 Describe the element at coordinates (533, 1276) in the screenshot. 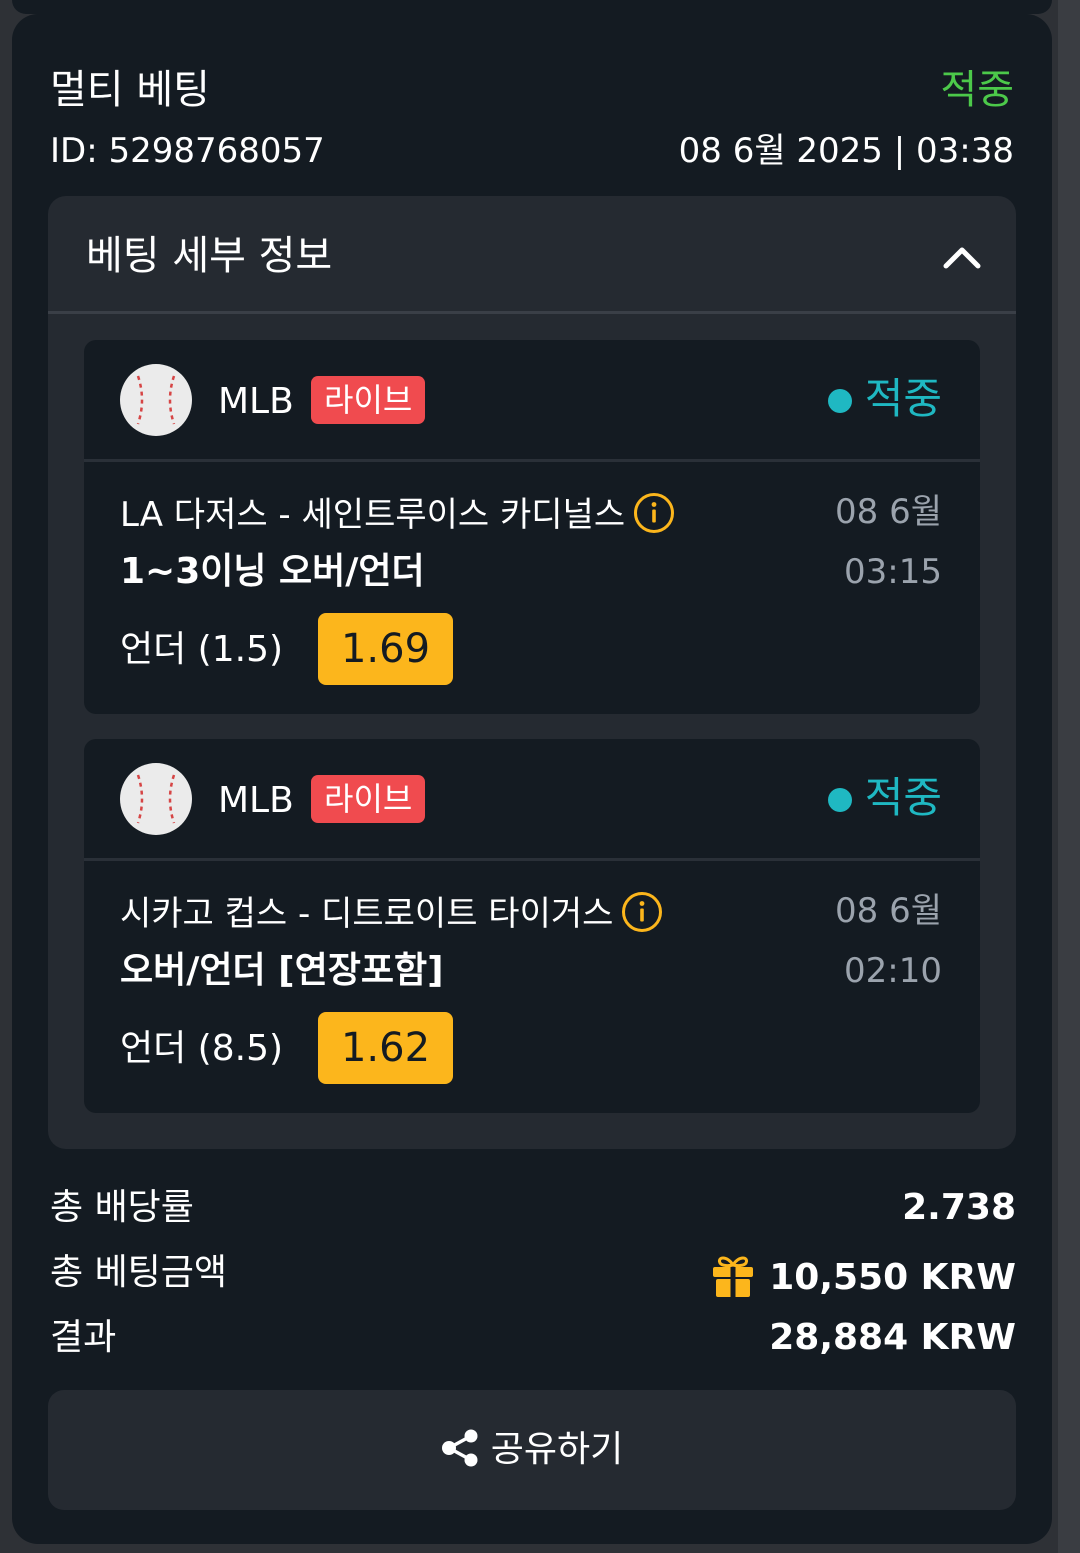

I see `total-stake-row: 총 베팅금액 10,550 KRW` at that location.